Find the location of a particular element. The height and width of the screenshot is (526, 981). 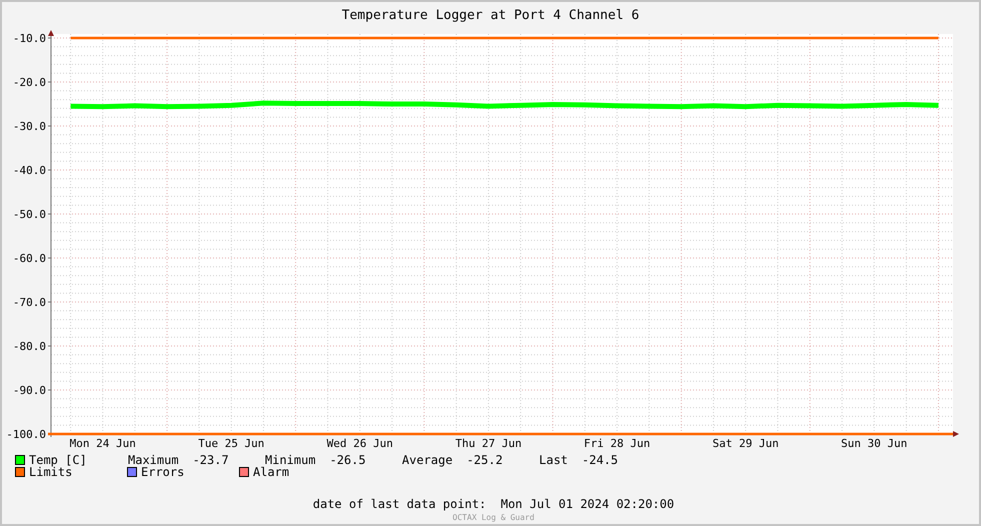

x-tick-label: Sat 29 Jun is located at coordinates (745, 443).